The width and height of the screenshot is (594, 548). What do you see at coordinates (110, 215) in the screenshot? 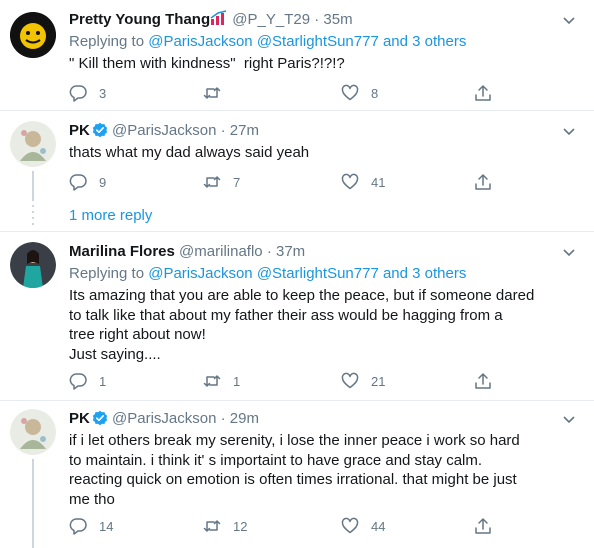
I see `show-more-replies-link: 1 more reply` at bounding box center [110, 215].